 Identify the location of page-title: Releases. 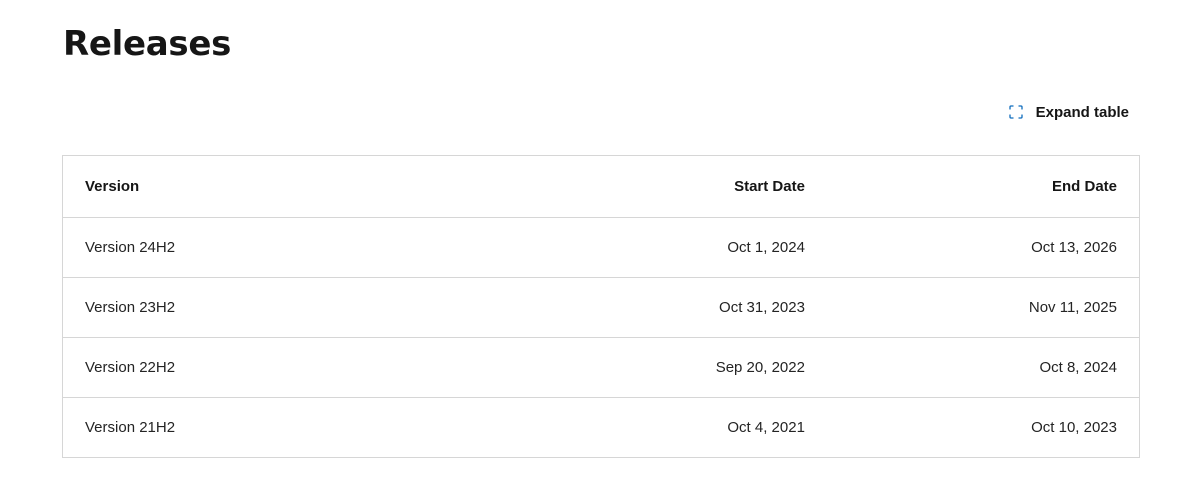
(147, 44).